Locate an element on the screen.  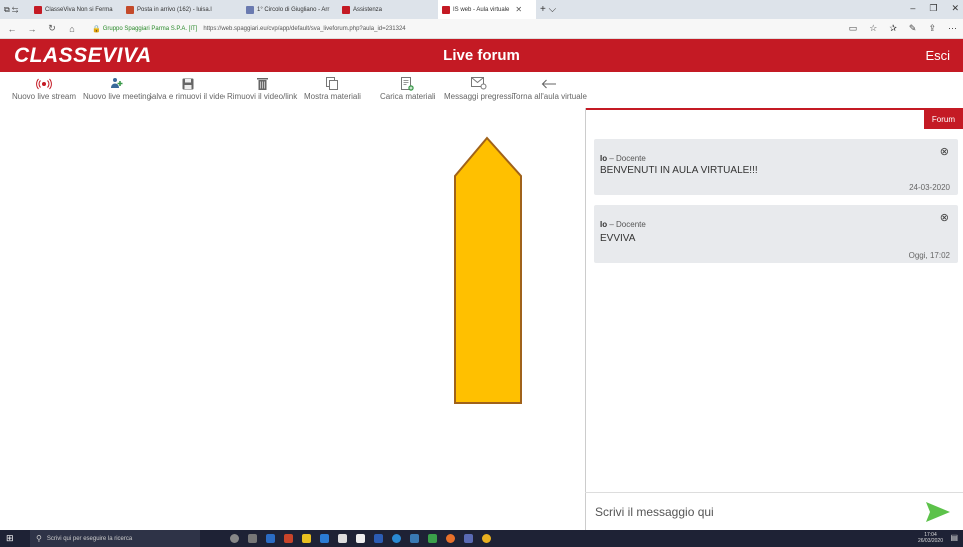
taskbar-apps is located at coordinates (360, 538).